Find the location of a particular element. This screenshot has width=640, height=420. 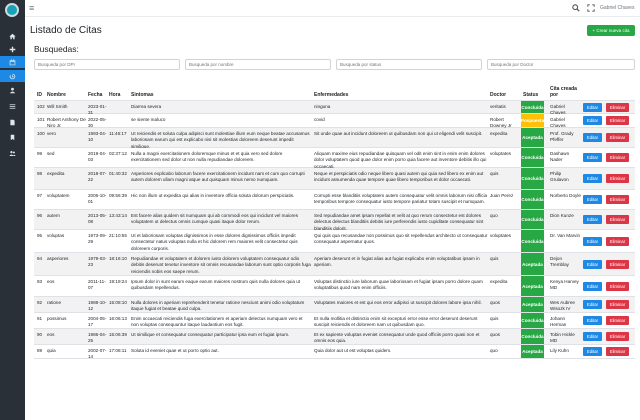

cell-fecha: 2006-10-01 is located at coordinates (97, 199).